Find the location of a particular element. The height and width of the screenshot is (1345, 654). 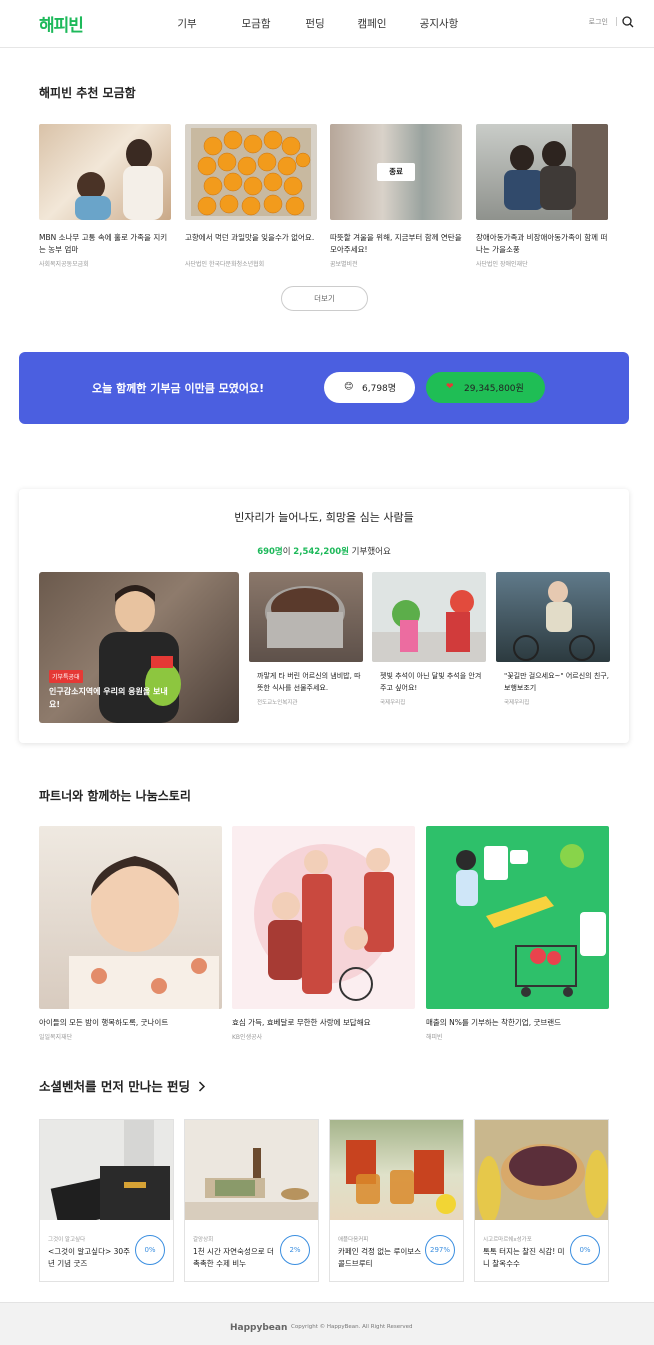

nav-funding: 펀딩 is located at coordinates (315, 23).